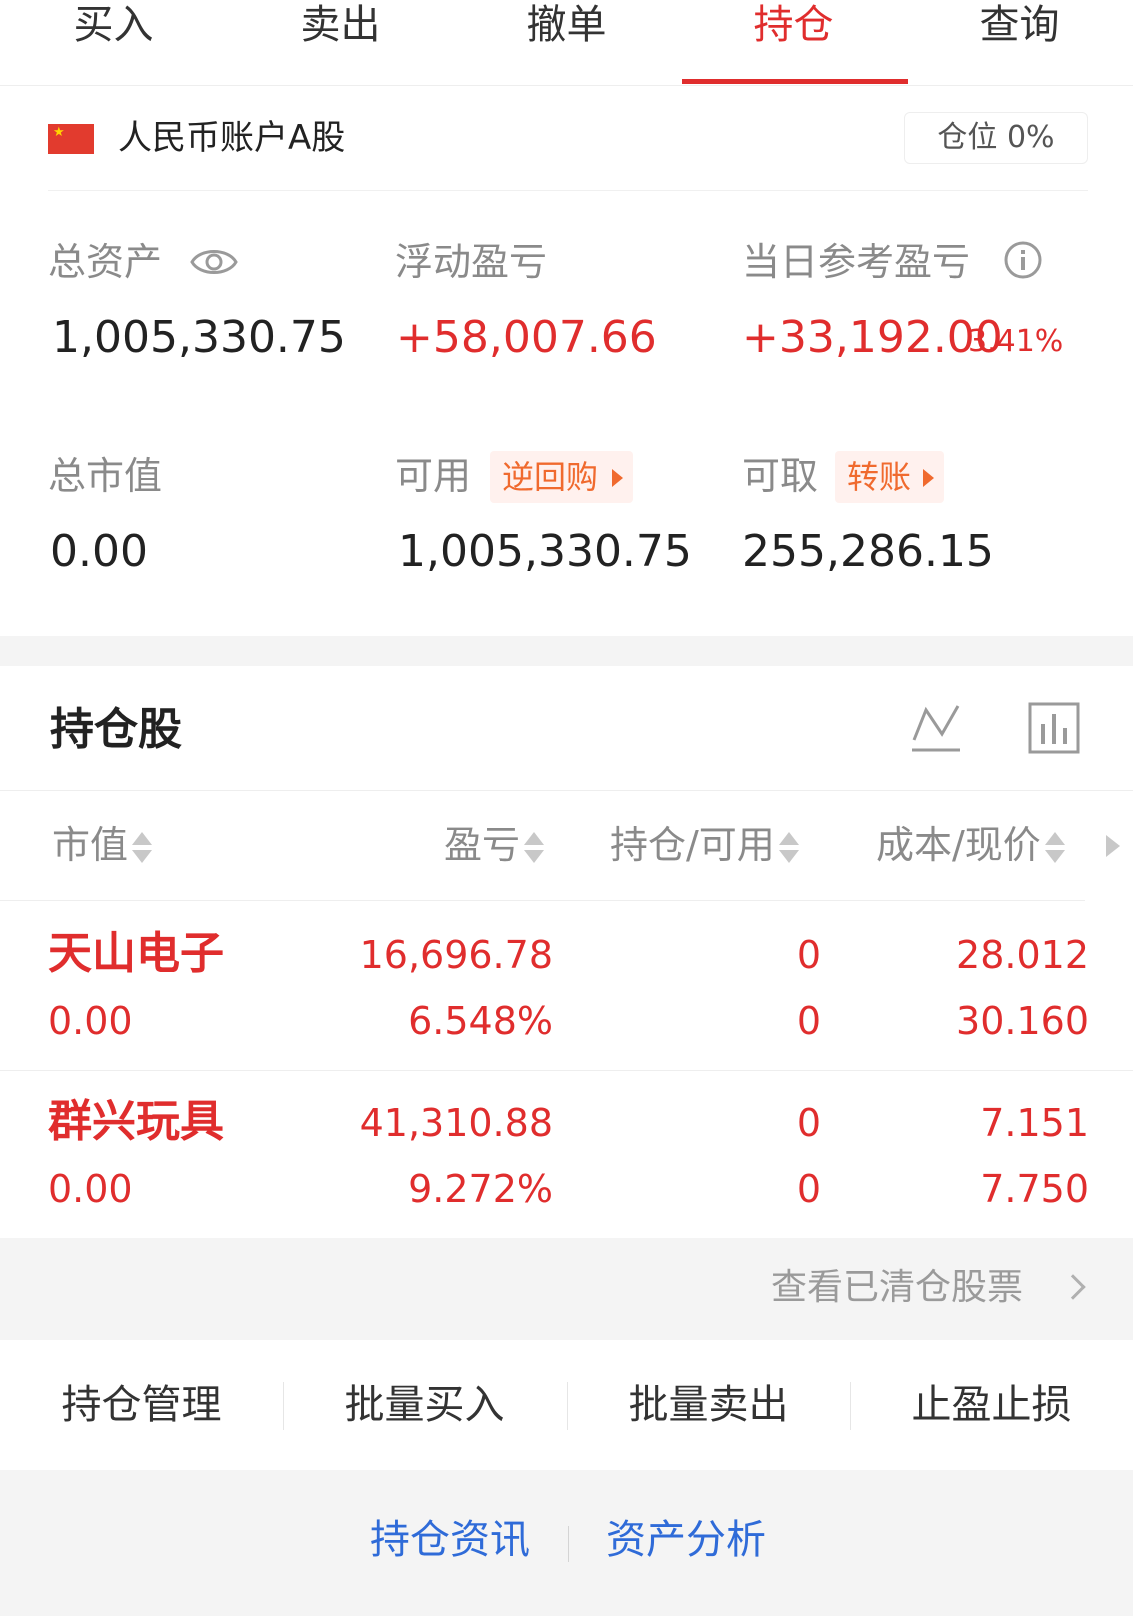 This screenshot has width=1133, height=1616. I want to click on section-separator, so click(566, 651).